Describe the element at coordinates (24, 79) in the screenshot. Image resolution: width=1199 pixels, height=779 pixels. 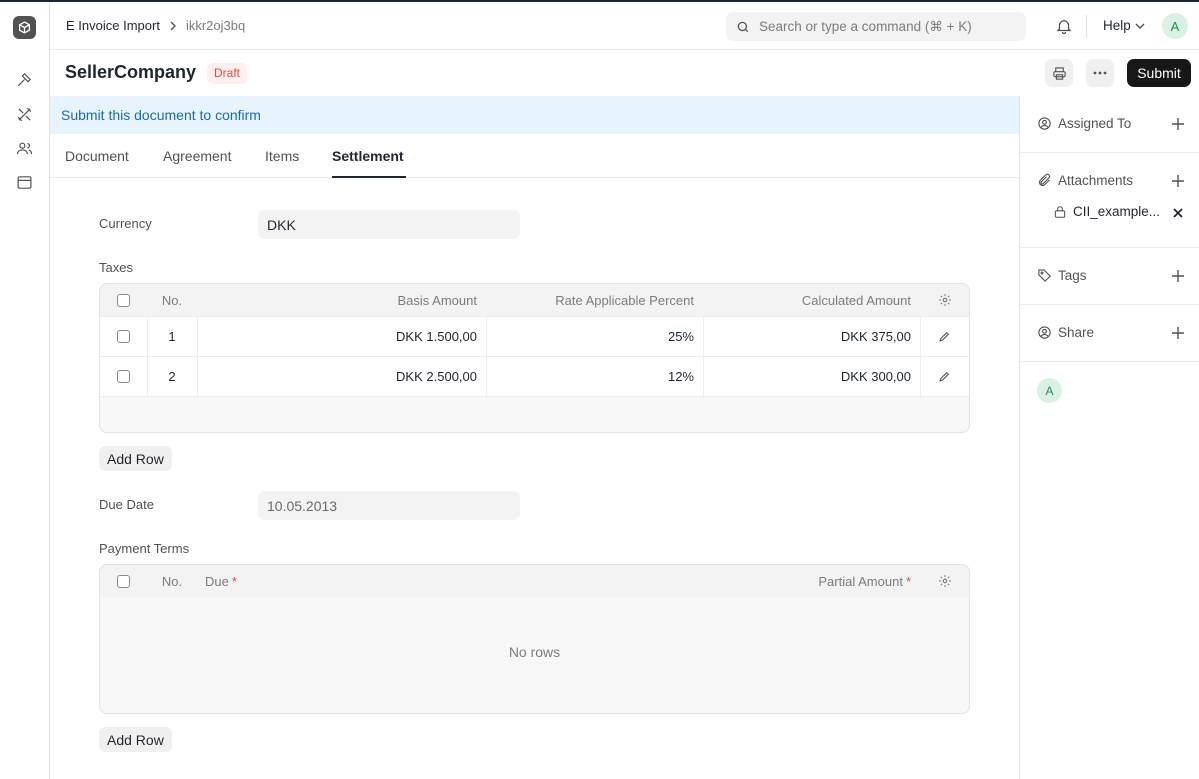
I see `hammer-icon` at that location.